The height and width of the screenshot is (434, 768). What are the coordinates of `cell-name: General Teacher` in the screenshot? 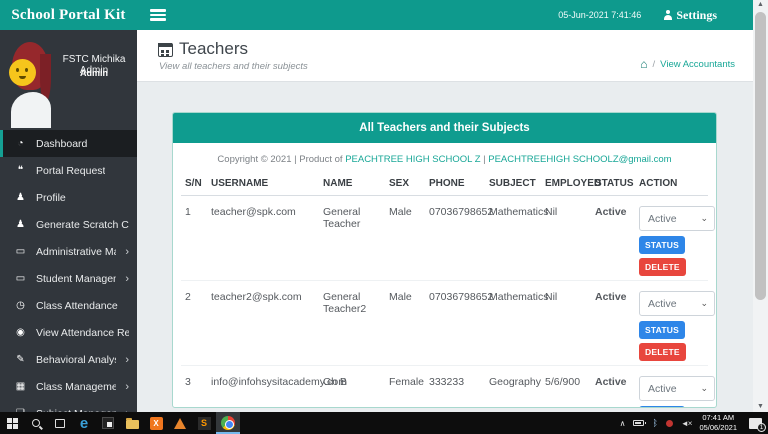 It's located at (352, 238).